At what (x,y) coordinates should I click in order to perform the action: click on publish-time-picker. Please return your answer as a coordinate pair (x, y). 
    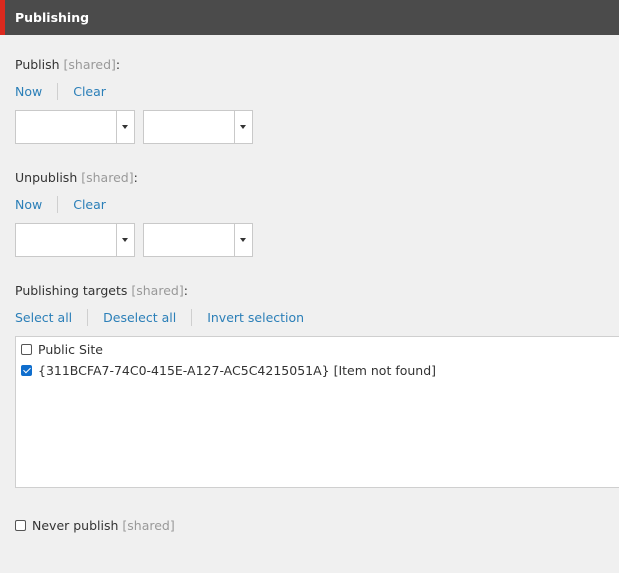
    Looking at the image, I should click on (198, 127).